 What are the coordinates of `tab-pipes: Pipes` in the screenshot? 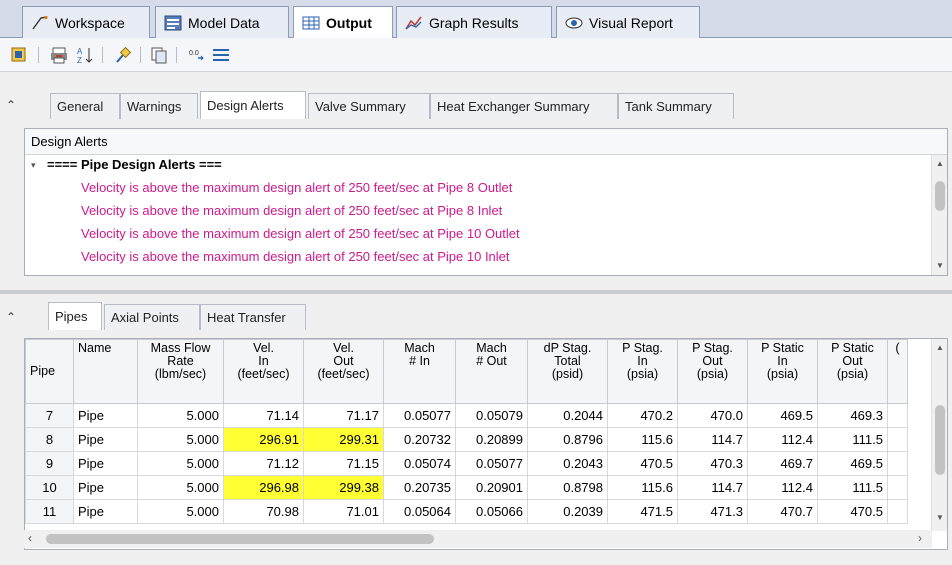 It's located at (75, 316).